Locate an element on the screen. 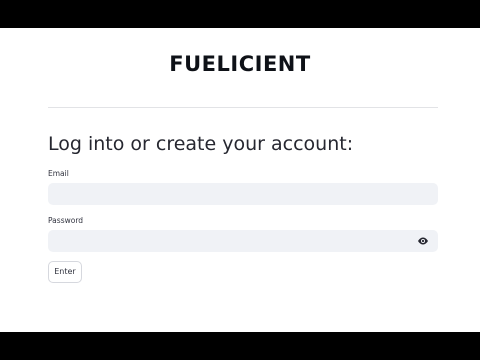  enter-button: Enter is located at coordinates (65, 272).